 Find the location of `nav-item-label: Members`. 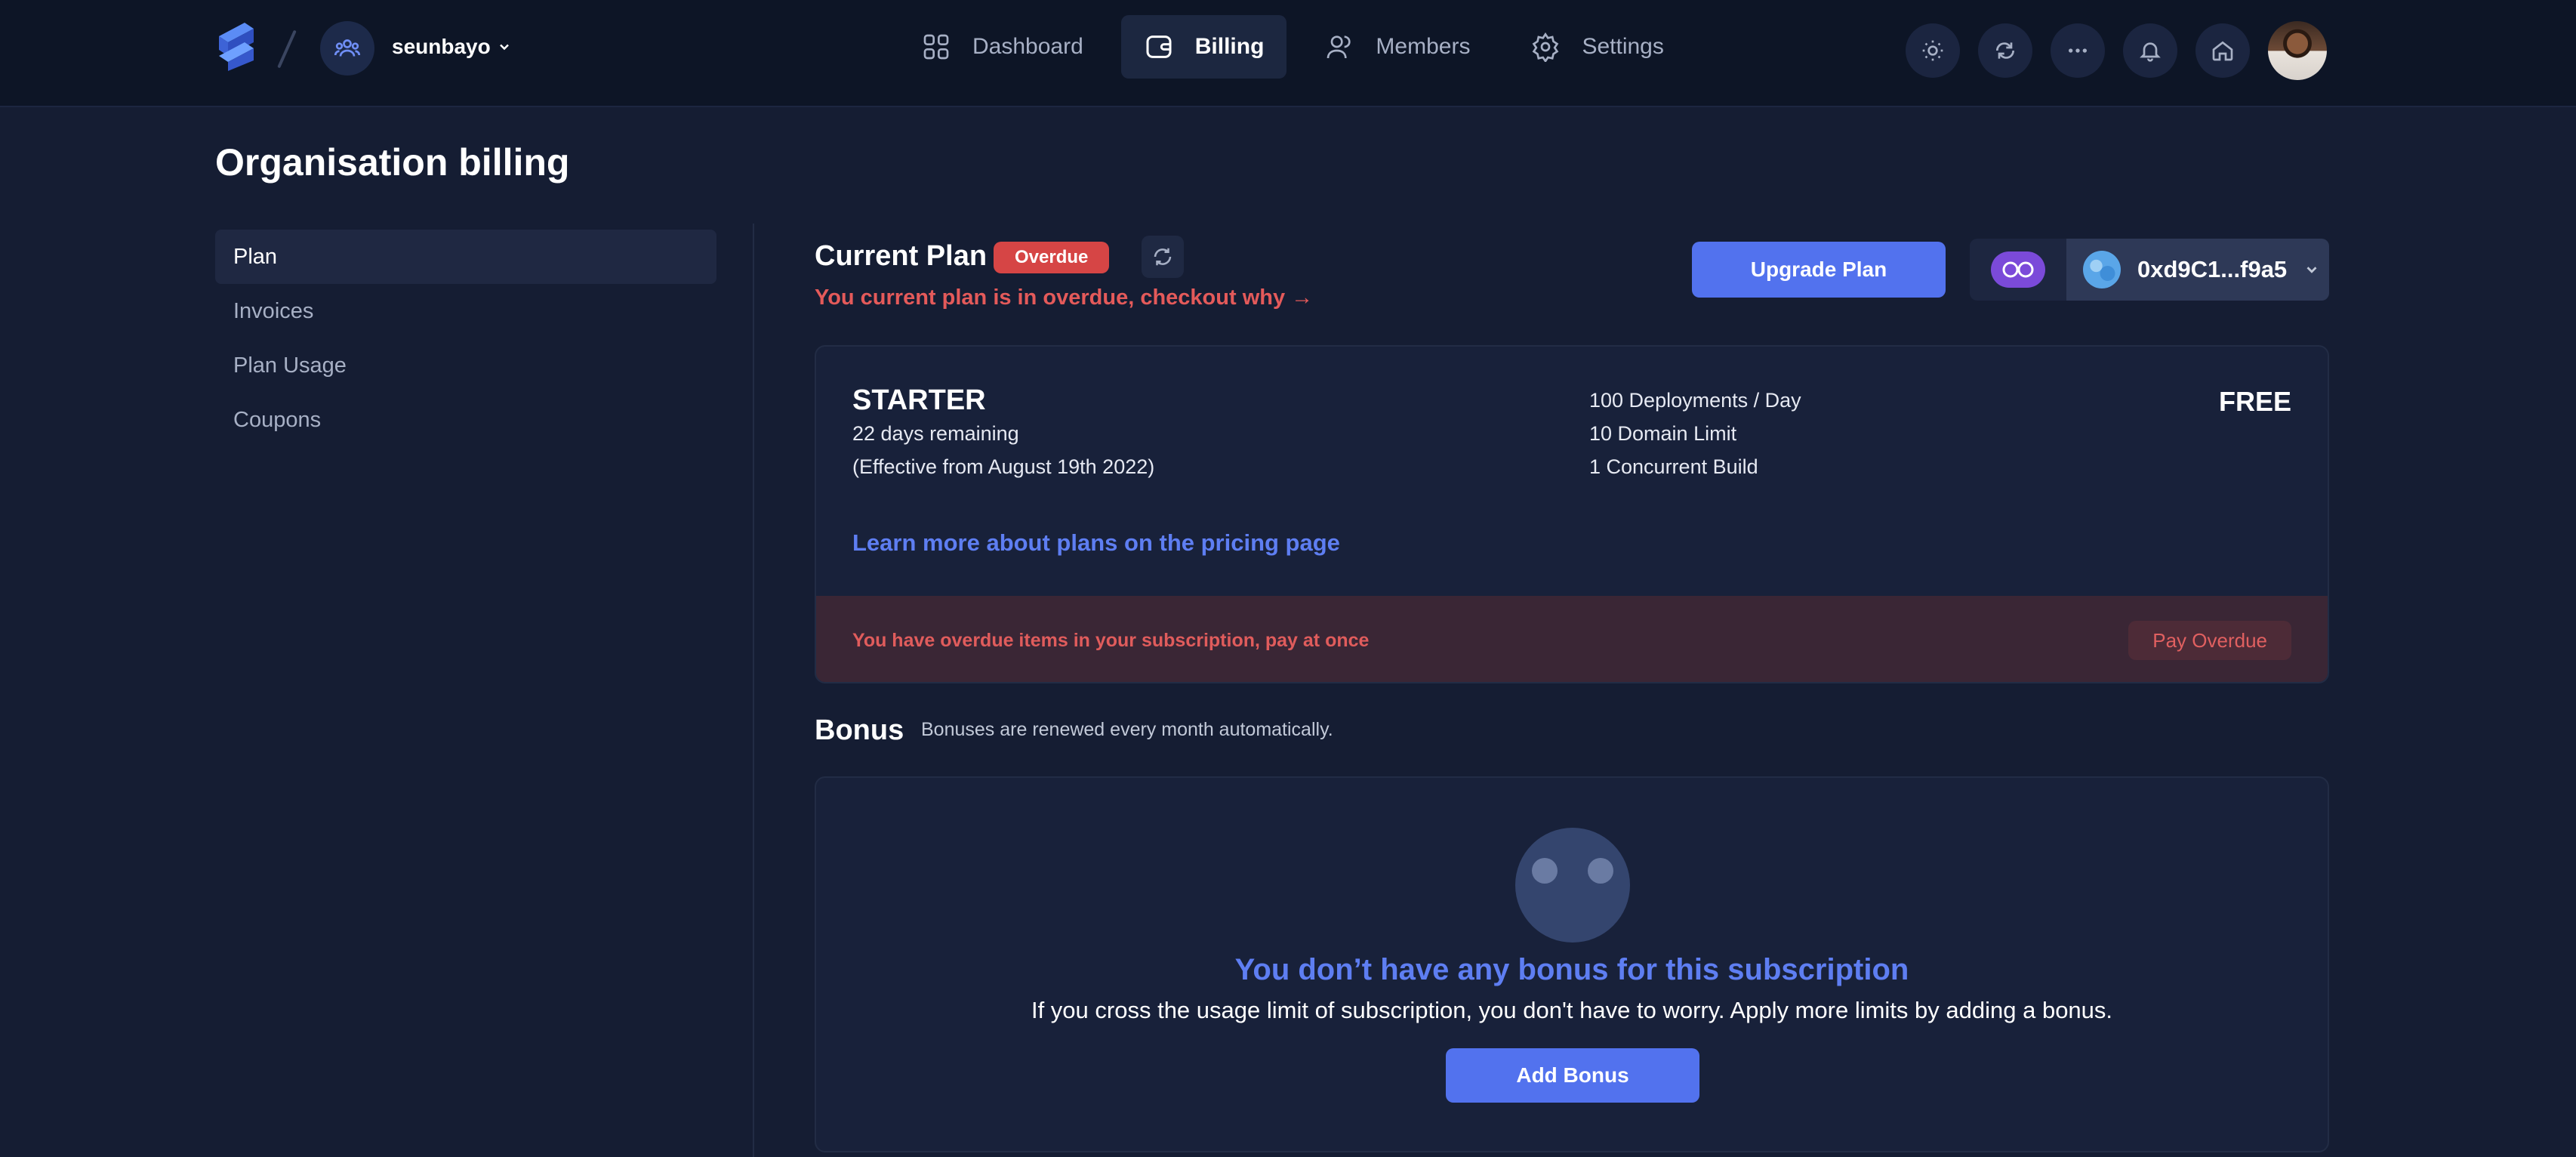

nav-item-label: Members is located at coordinates (1423, 47).